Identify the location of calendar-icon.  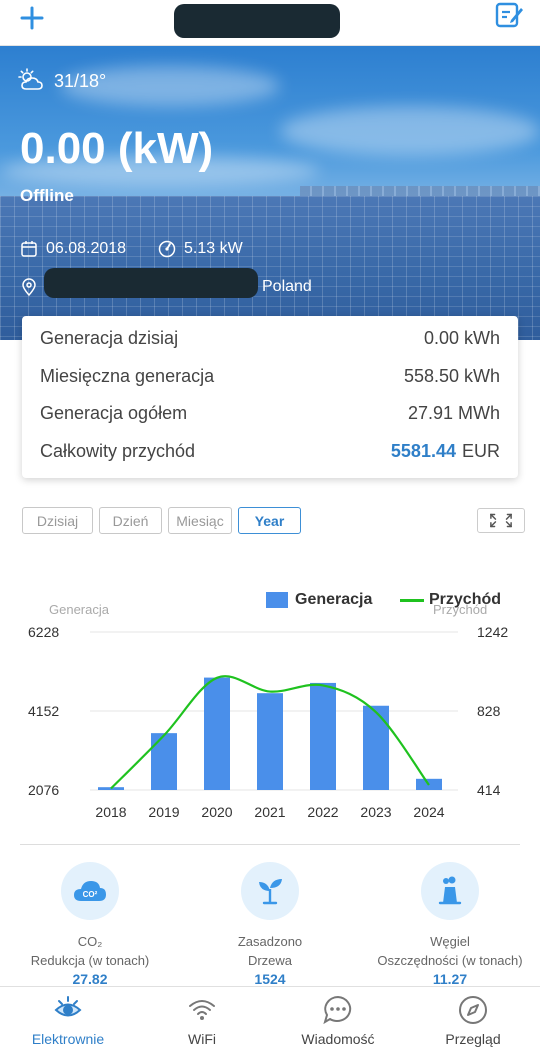
(29, 249).